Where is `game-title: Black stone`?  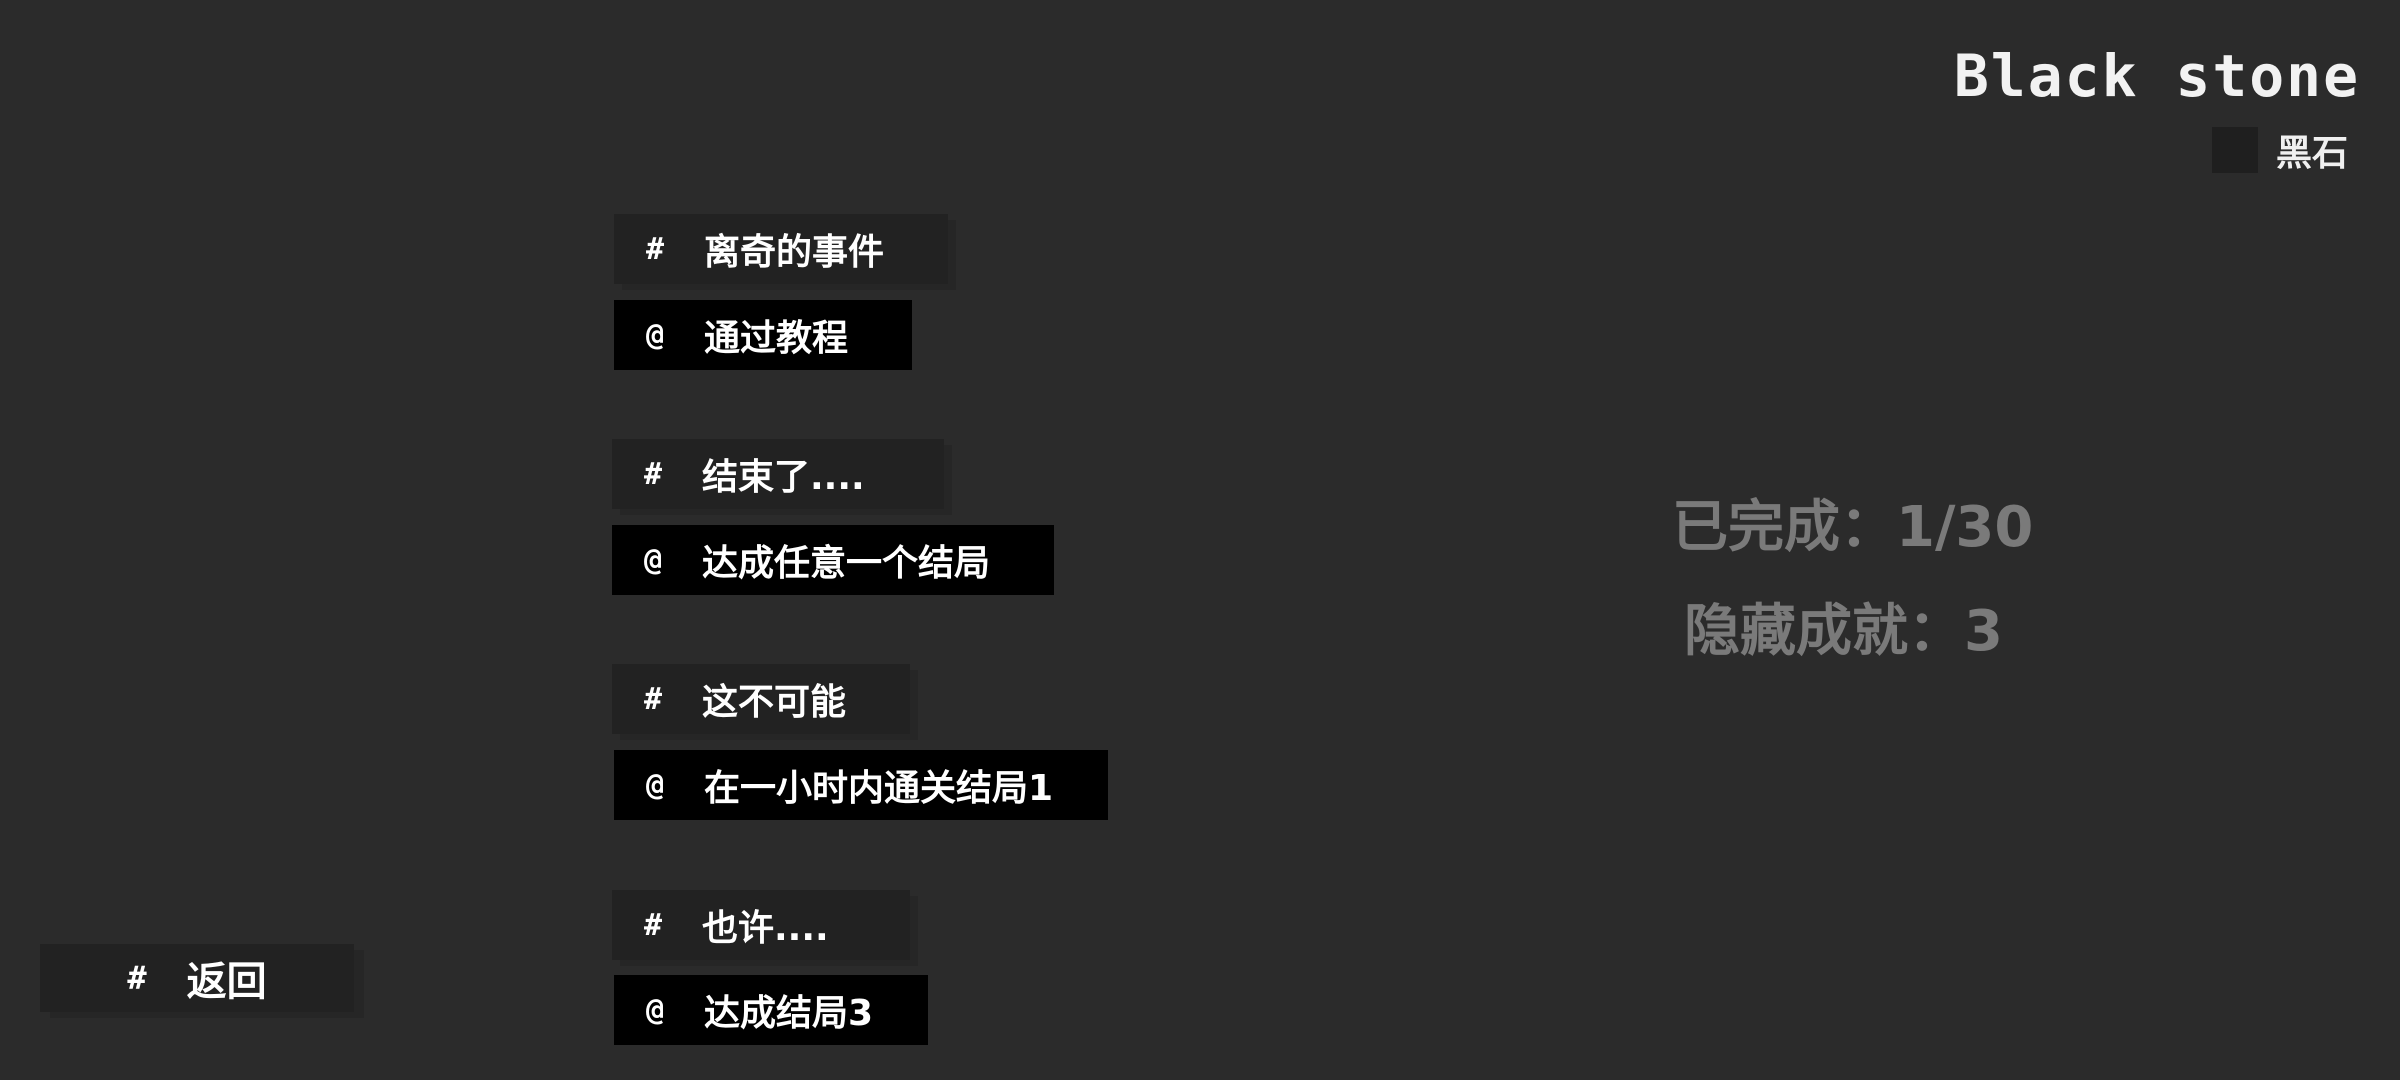 game-title: Black stone is located at coordinates (2156, 76).